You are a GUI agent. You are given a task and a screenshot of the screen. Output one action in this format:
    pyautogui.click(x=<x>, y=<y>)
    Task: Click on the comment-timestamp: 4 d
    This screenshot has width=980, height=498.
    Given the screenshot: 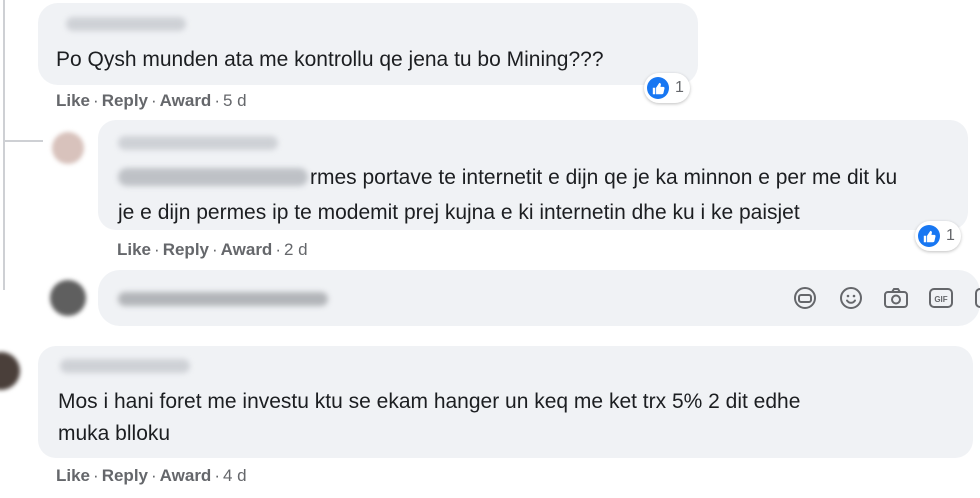 What is the action you would take?
    pyautogui.click(x=235, y=475)
    